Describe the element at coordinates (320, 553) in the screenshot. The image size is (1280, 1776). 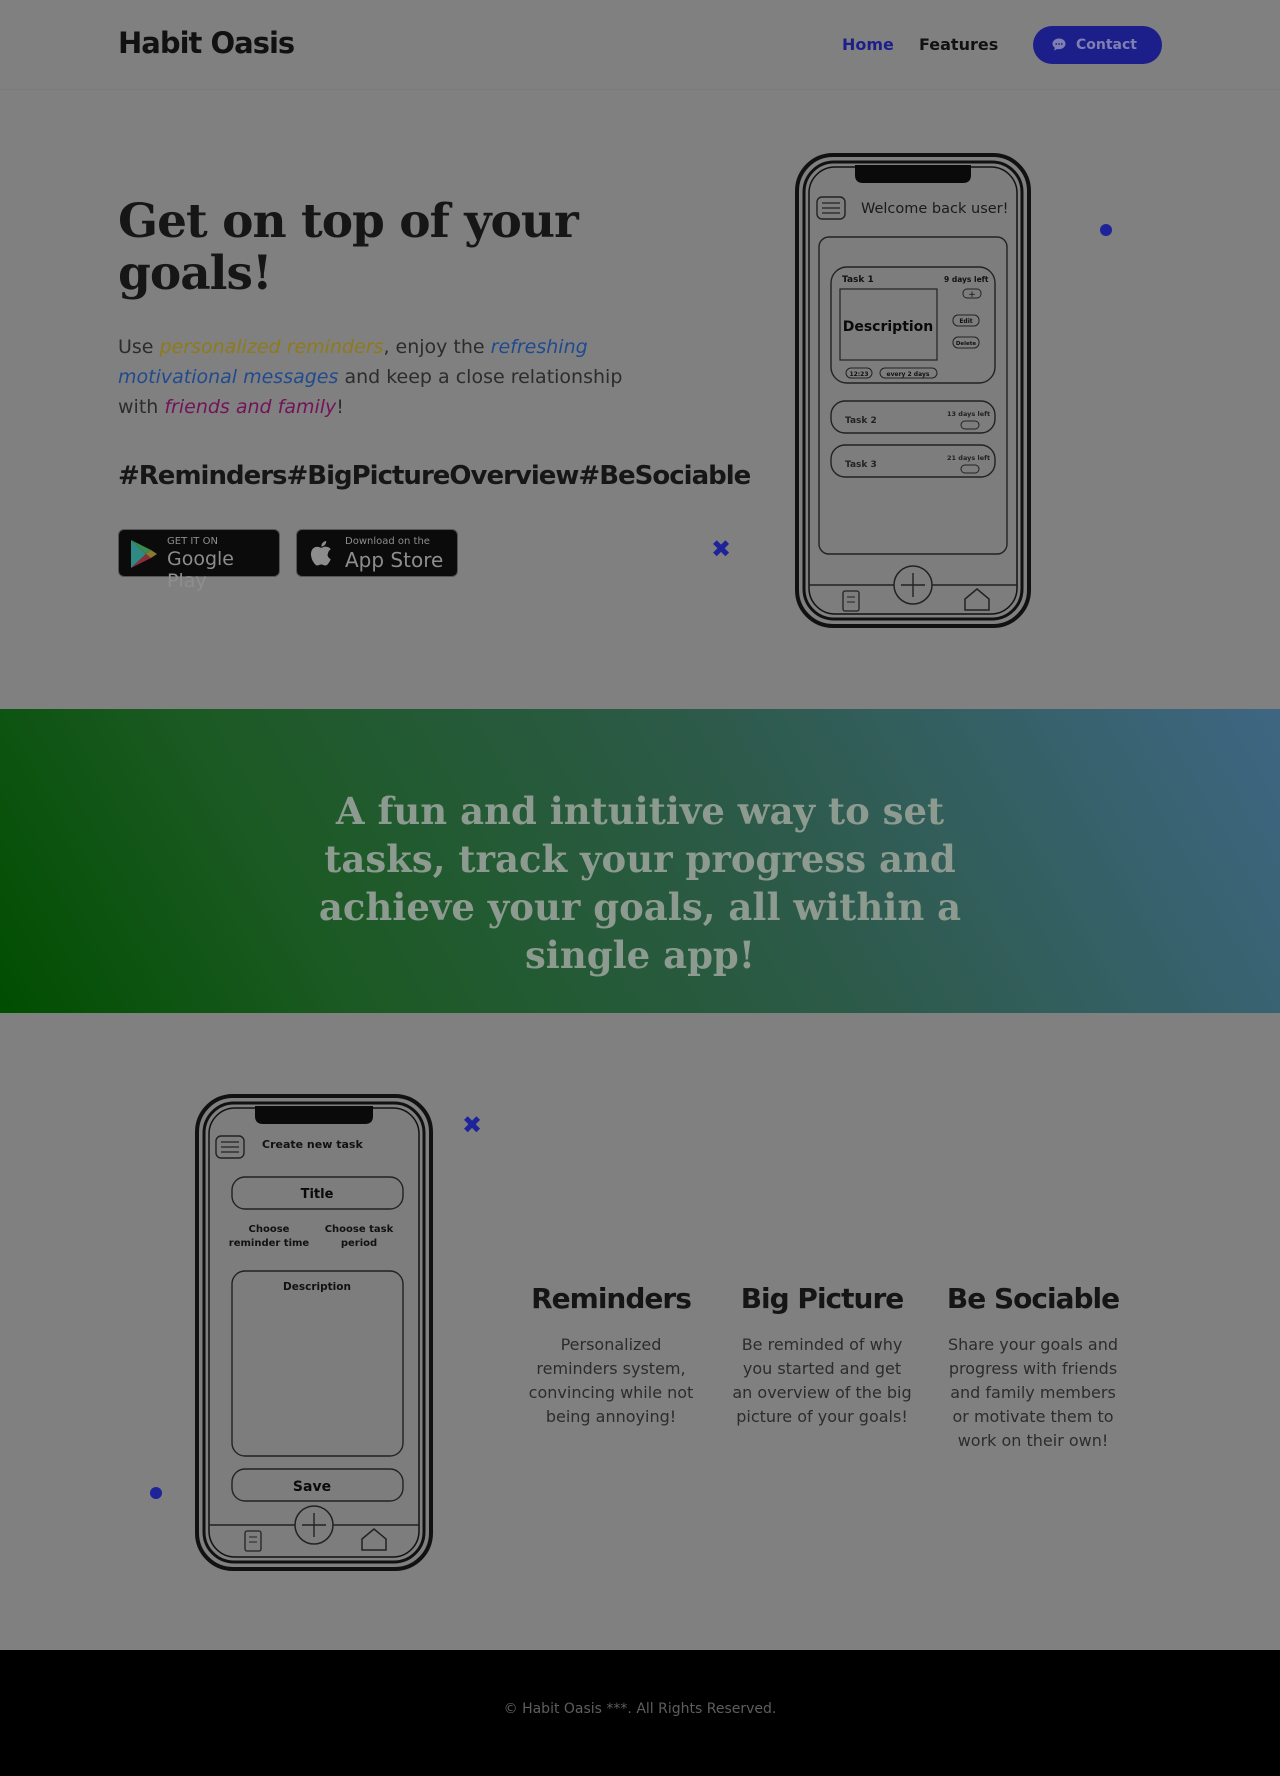
I see `apple-icon` at that location.